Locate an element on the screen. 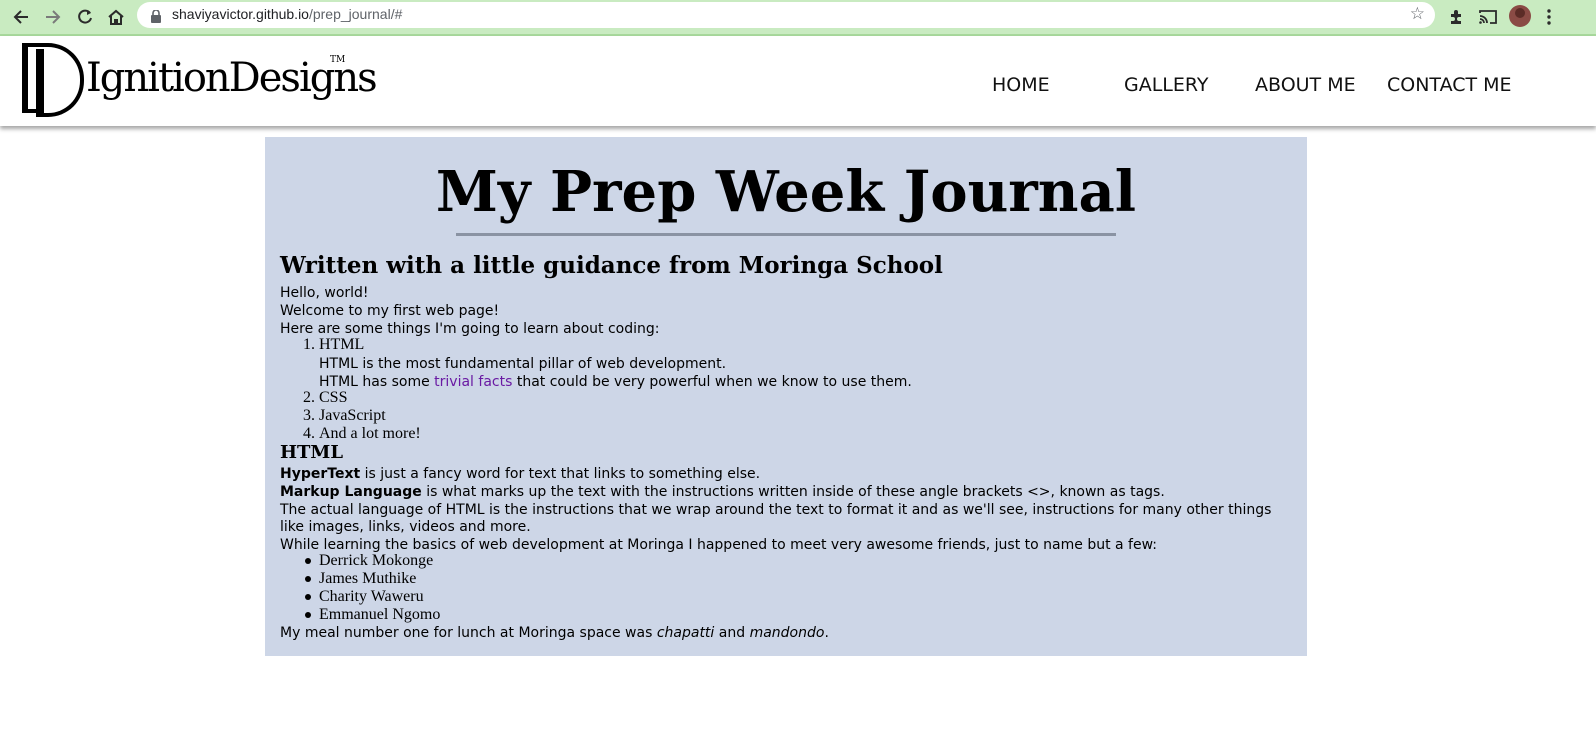 Image resolution: width=1596 pixels, height=744 pixels. actual-language-line-2: like images, links, videos and more. is located at coordinates (405, 527).